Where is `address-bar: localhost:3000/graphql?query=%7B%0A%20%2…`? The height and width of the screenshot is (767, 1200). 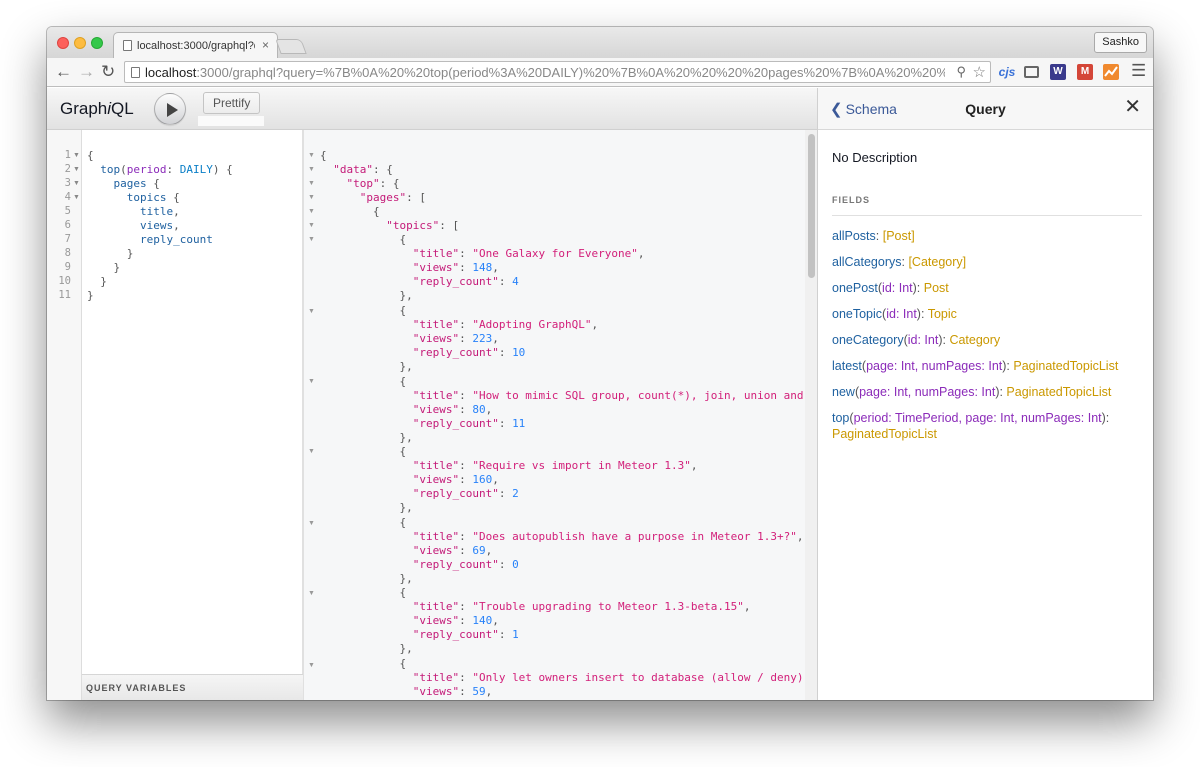 address-bar: localhost:3000/graphql?query=%7B%0A%20%2… is located at coordinates (557, 72).